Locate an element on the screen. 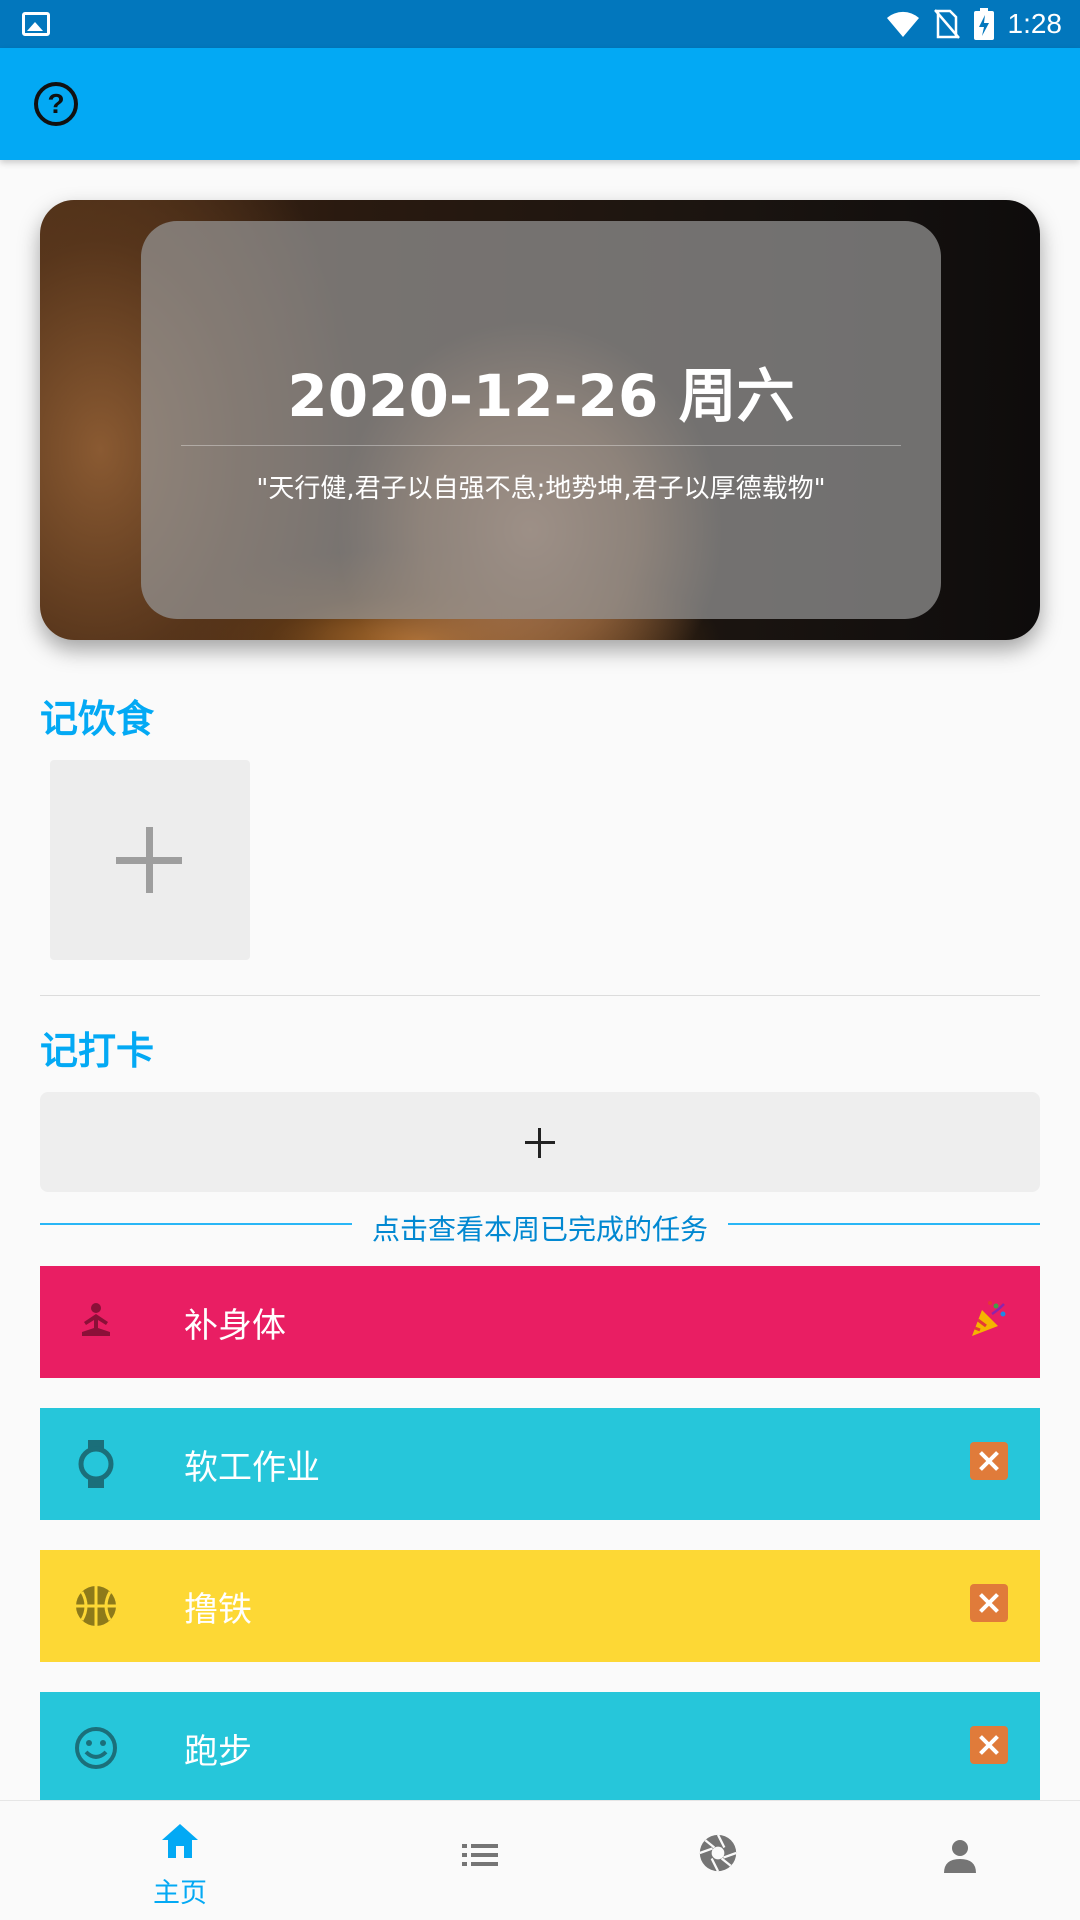 The width and height of the screenshot is (1080, 1920). battery-charging-icon is located at coordinates (983, 24).